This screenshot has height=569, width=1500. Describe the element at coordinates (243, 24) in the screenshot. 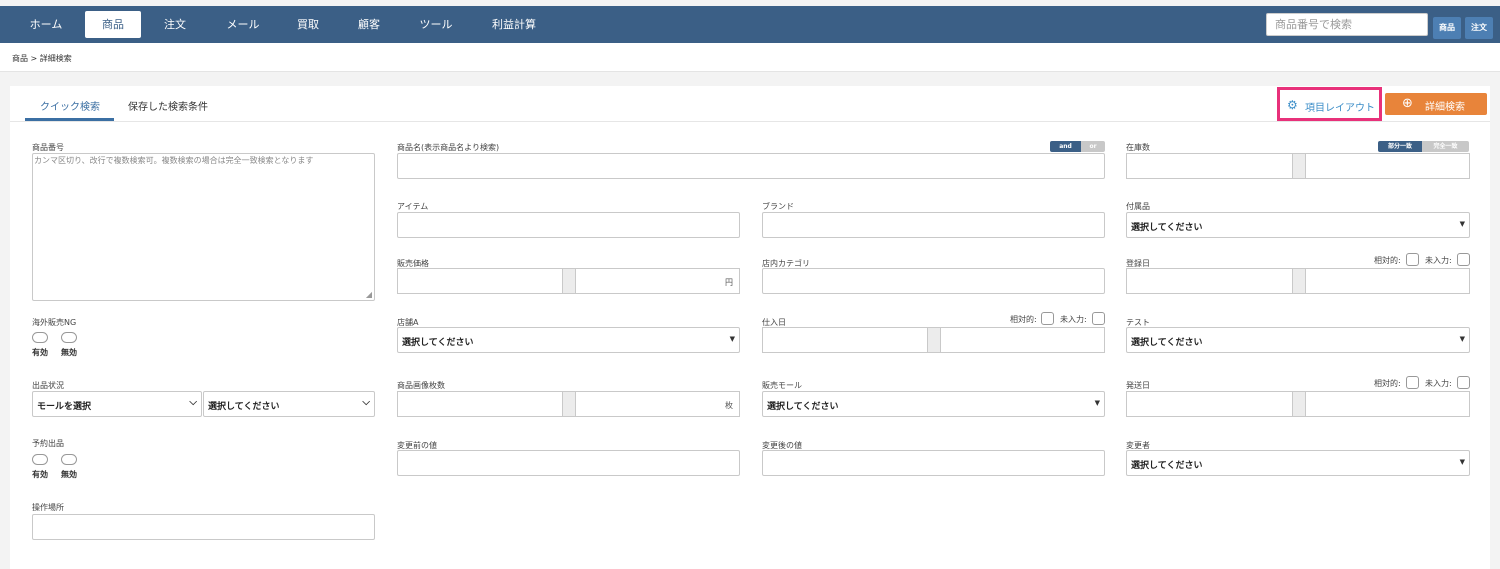

I see `nav-item-mail: メール` at that location.